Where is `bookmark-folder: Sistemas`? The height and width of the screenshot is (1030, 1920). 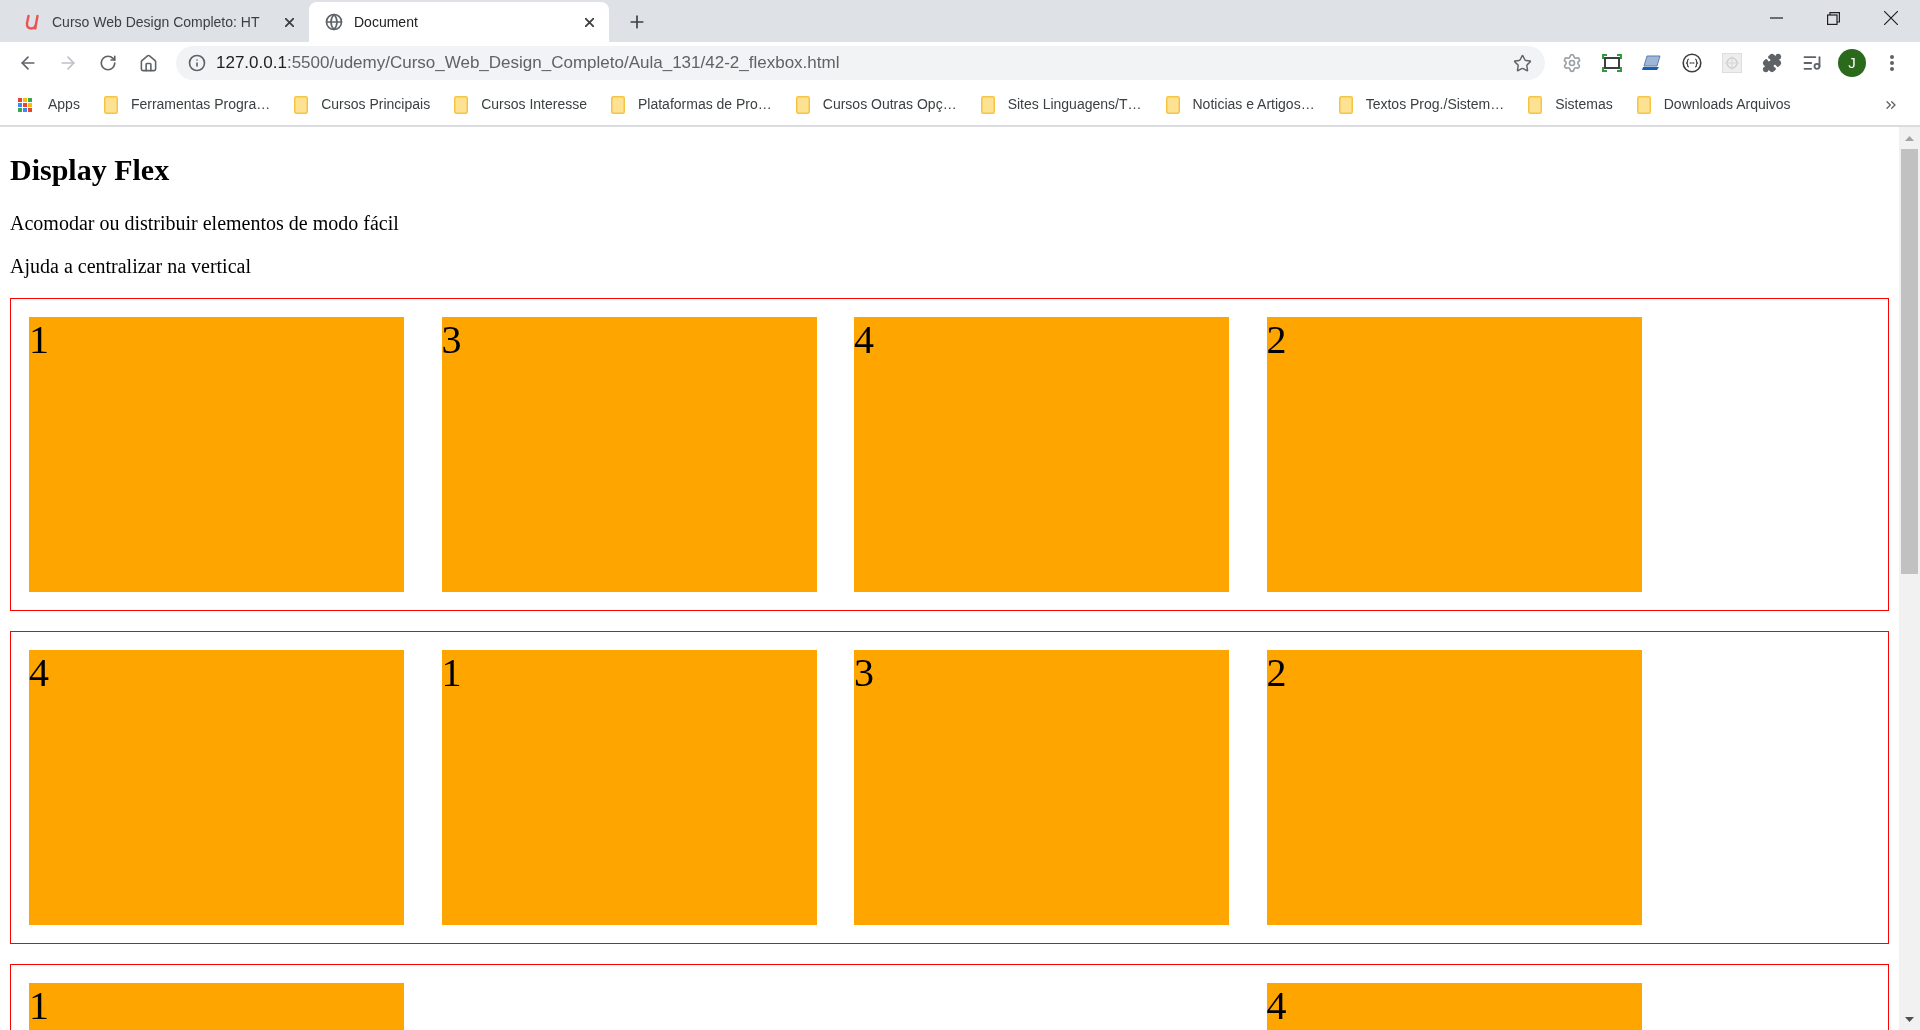
bookmark-folder: Sistemas is located at coordinates (1570, 104).